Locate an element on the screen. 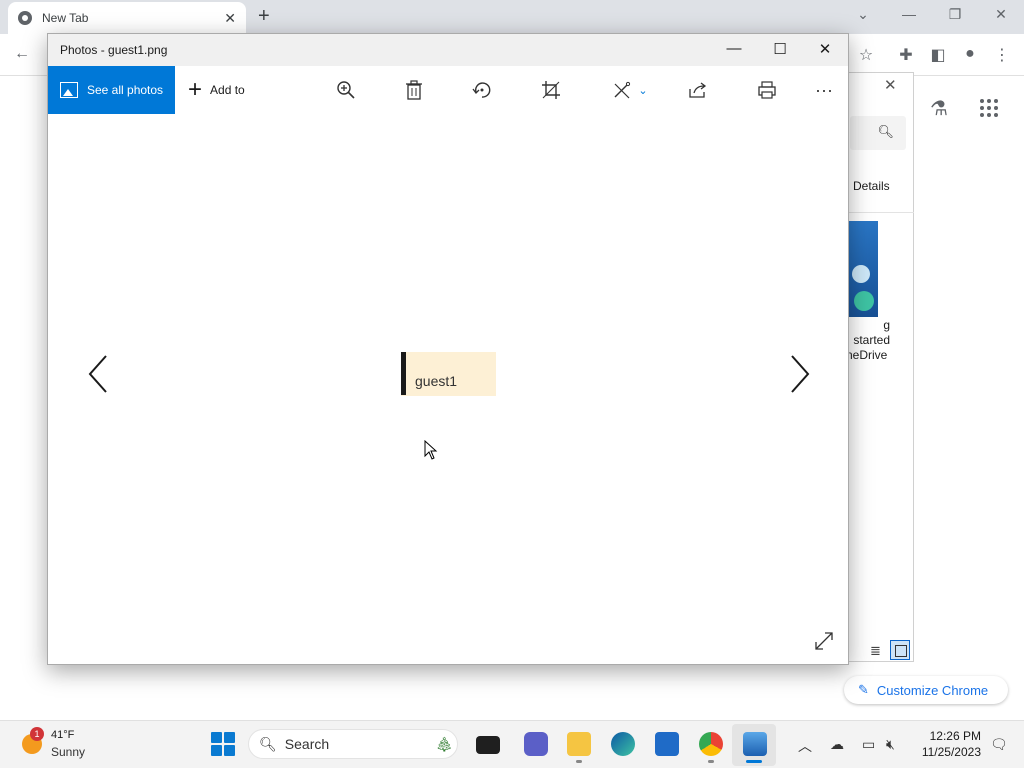 This screenshot has height=768, width=1024. back-icon: ← is located at coordinates (22, 54).